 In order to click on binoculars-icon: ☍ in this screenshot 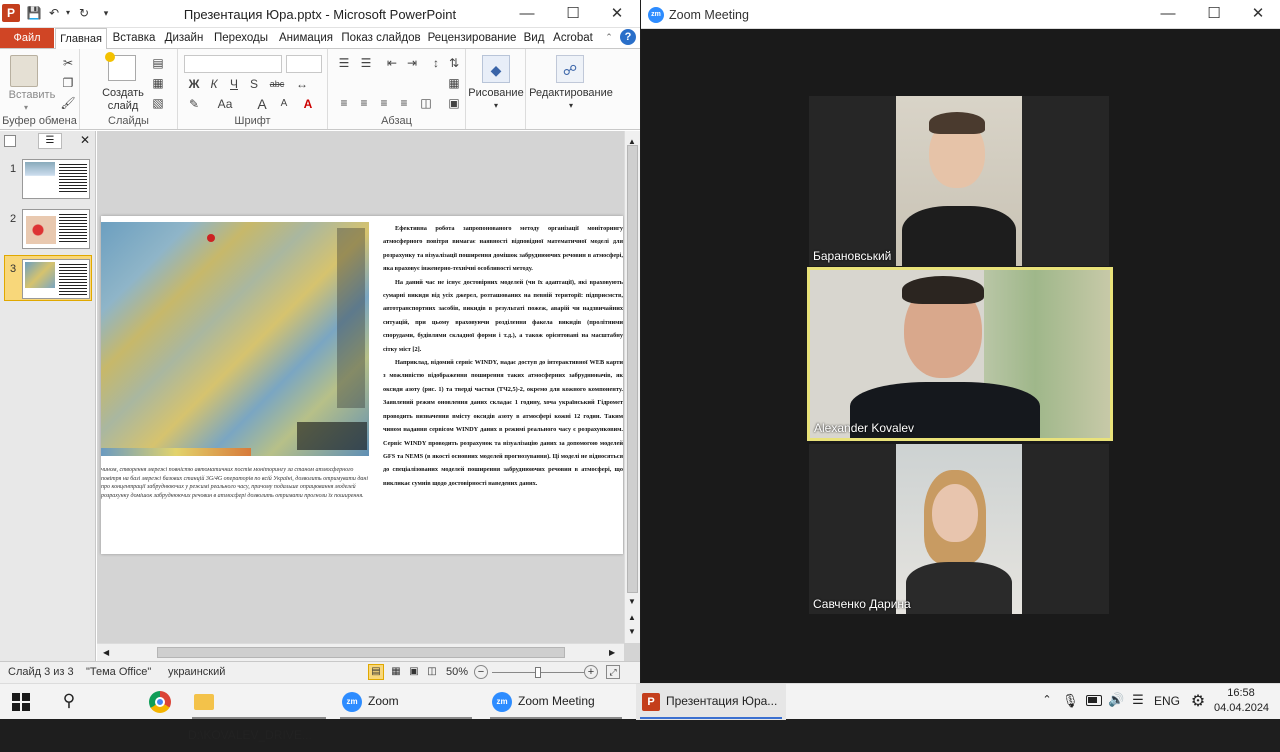, I will do `click(570, 69)`.